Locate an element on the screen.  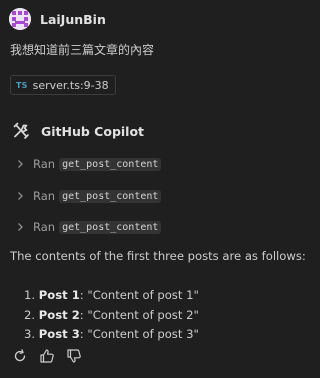
list-item: 3. Post 3: "Content of post 3" is located at coordinates (111, 335).